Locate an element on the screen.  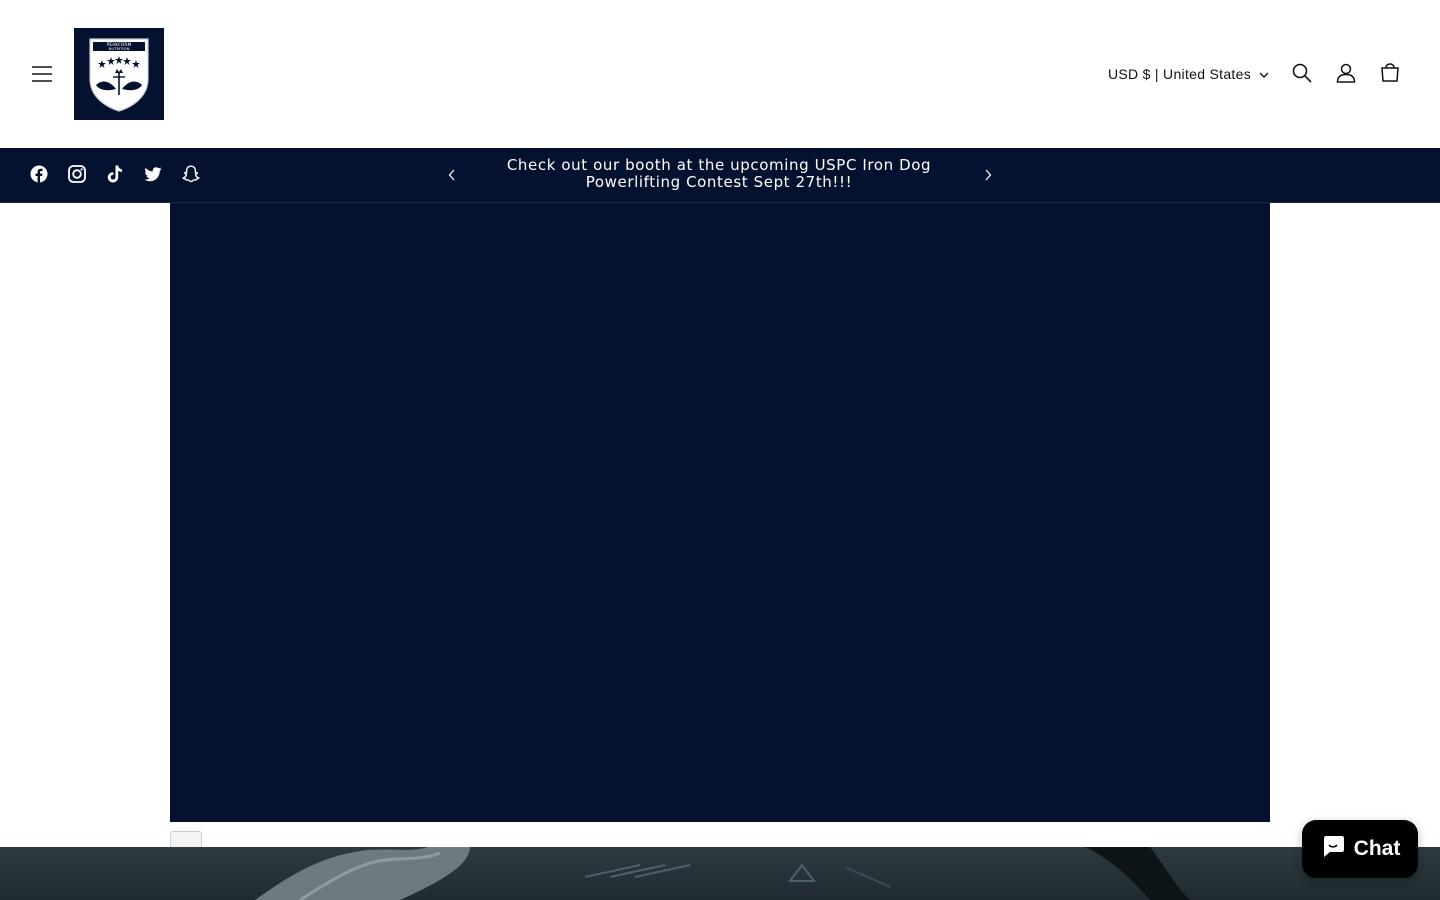
facebook-icon is located at coordinates (39, 174).